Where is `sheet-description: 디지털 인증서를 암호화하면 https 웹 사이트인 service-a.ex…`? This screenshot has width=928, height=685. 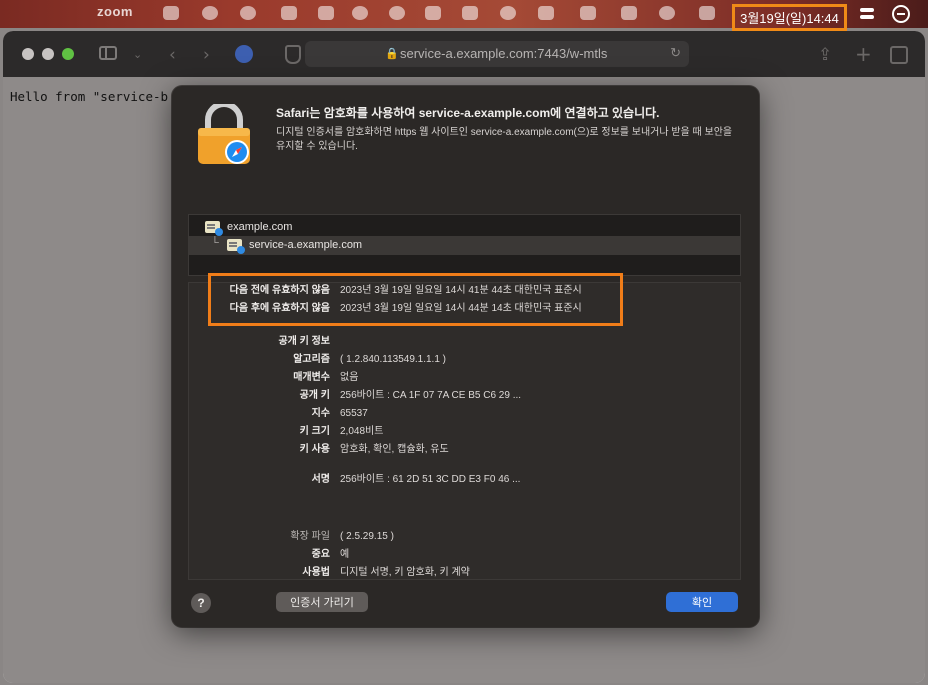
sheet-description: 디지털 인증서를 암호화하면 https 웹 사이트인 service-a.ex… is located at coordinates (504, 139).